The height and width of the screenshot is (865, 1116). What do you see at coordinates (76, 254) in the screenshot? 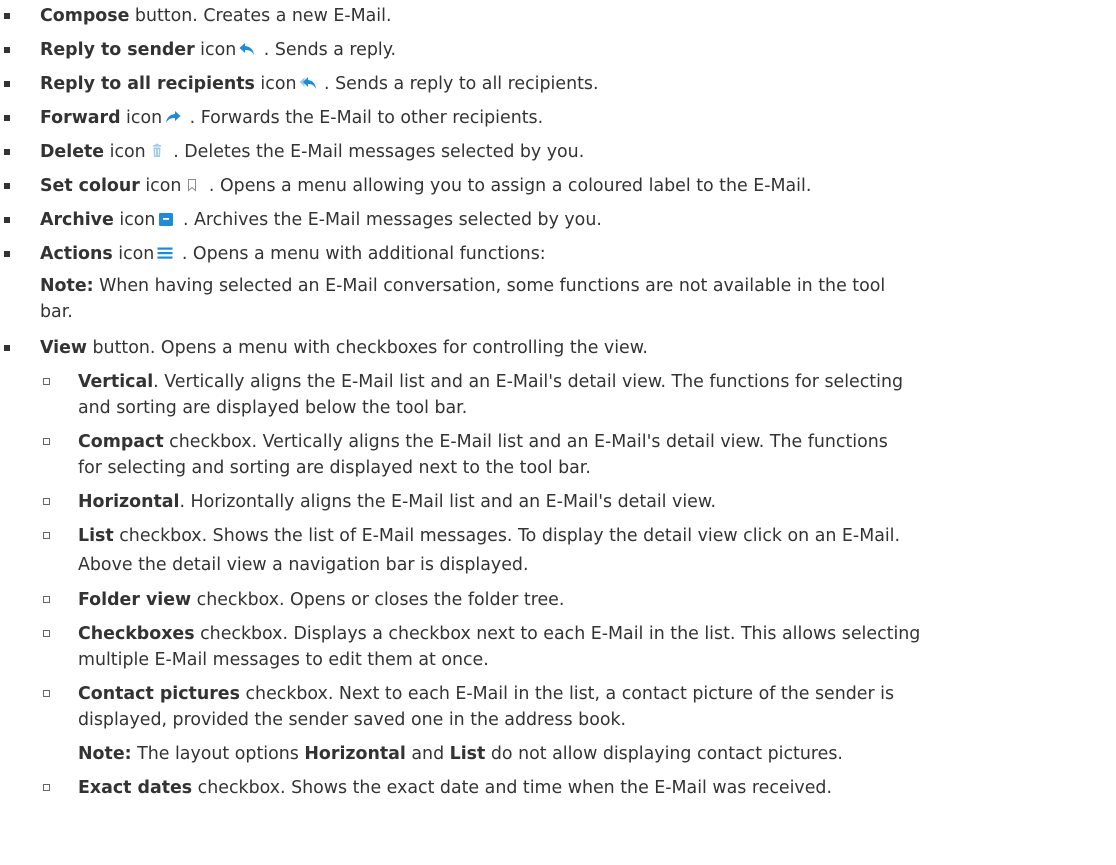
I see `term: Actions` at bounding box center [76, 254].